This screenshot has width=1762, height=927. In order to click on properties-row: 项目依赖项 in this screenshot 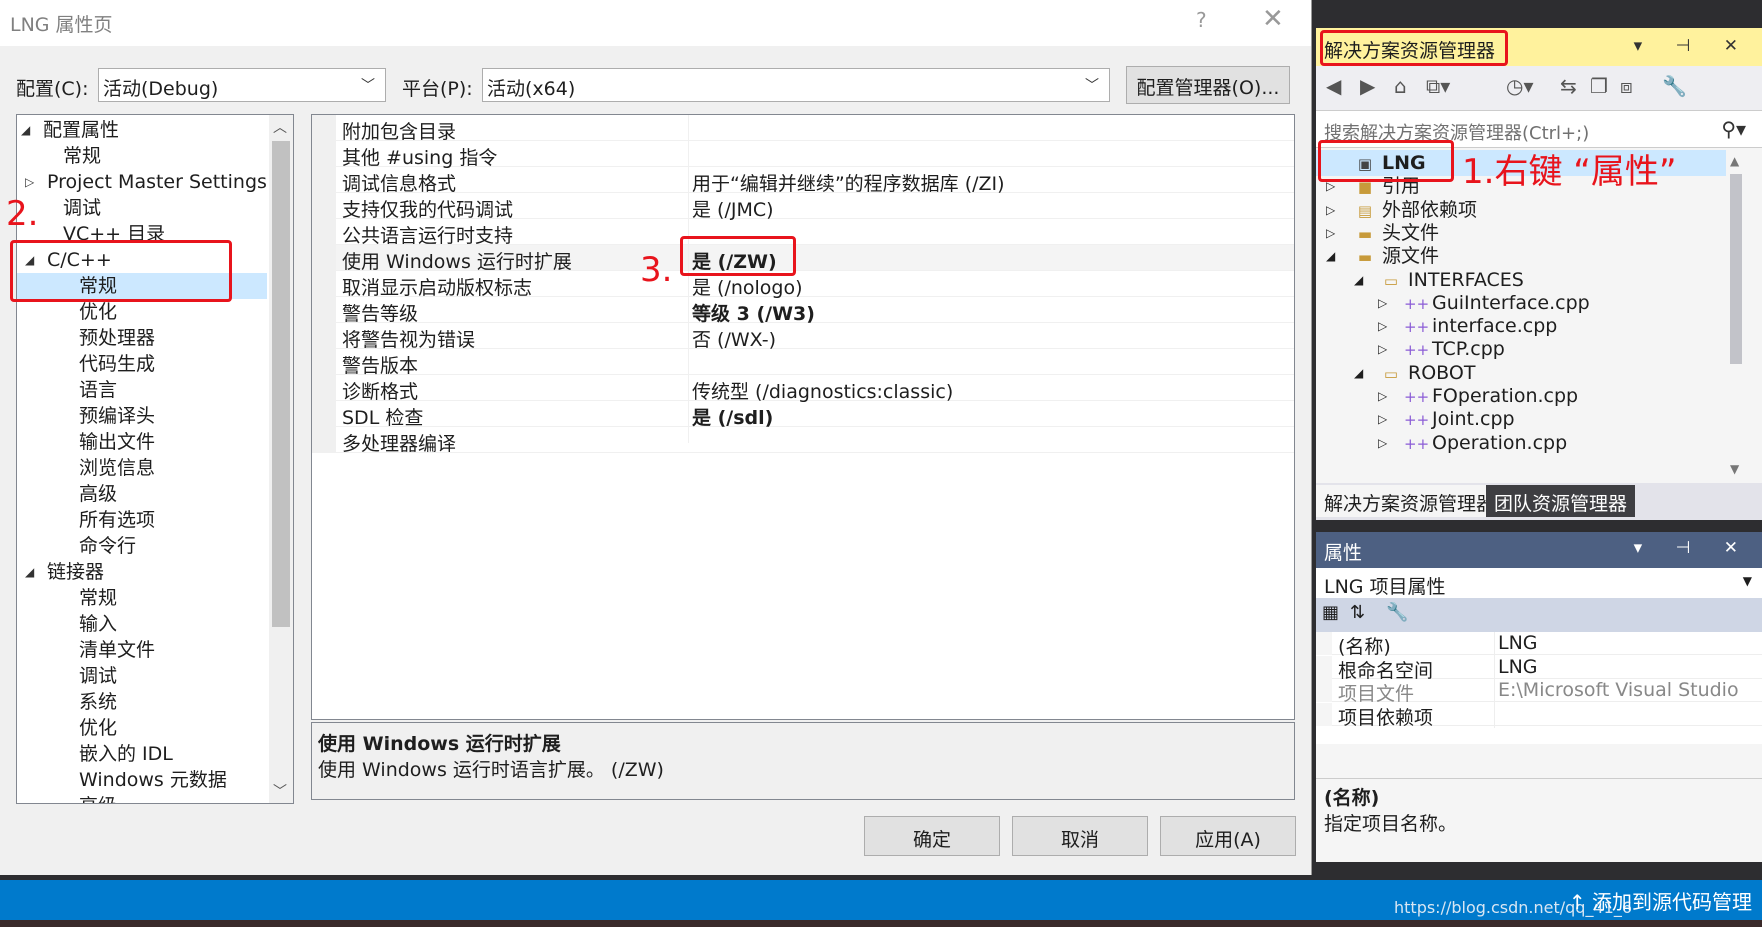, I will do `click(1539, 715)`.